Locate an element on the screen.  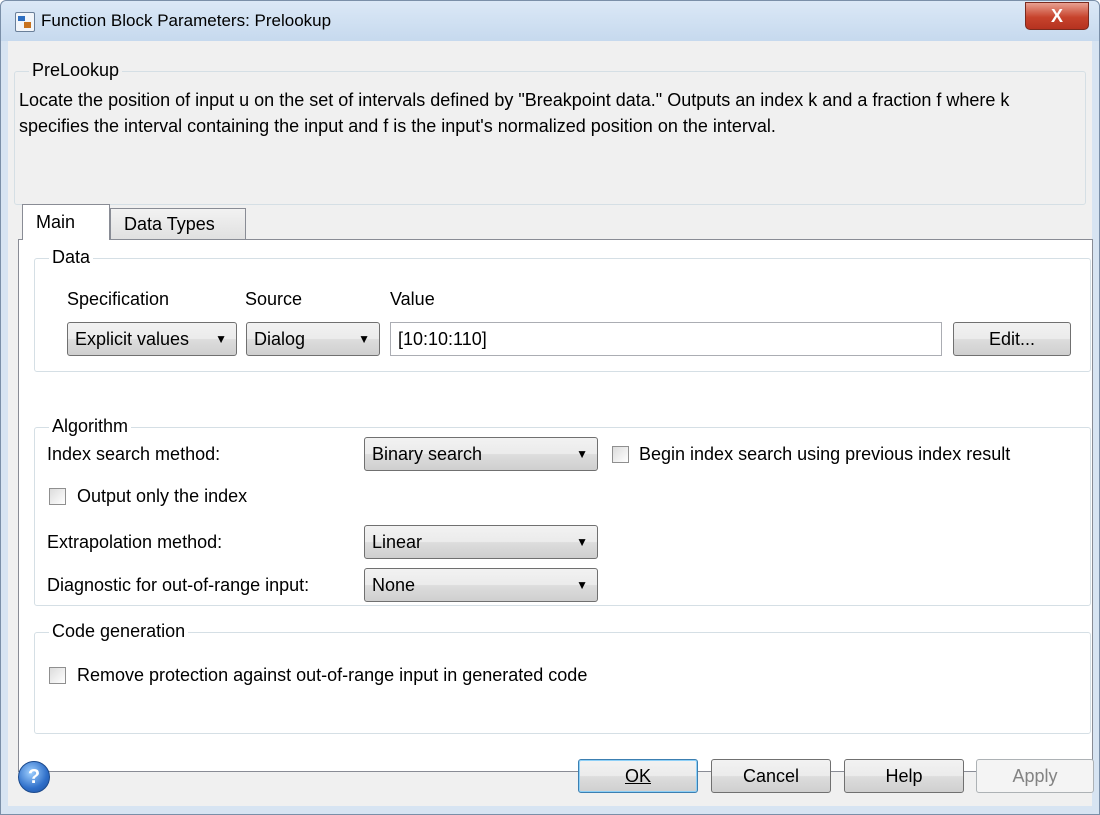
help-label: Help is located at coordinates (904, 776).